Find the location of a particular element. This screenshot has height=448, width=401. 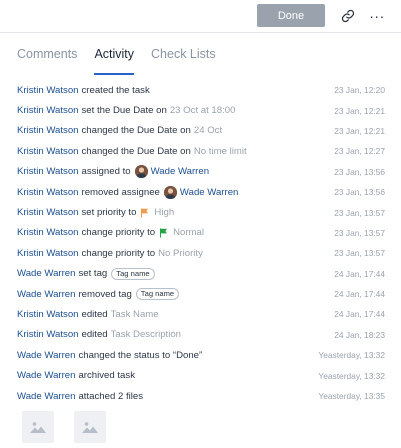

activity-time: Yeasterday, 13:35 is located at coordinates (351, 396).